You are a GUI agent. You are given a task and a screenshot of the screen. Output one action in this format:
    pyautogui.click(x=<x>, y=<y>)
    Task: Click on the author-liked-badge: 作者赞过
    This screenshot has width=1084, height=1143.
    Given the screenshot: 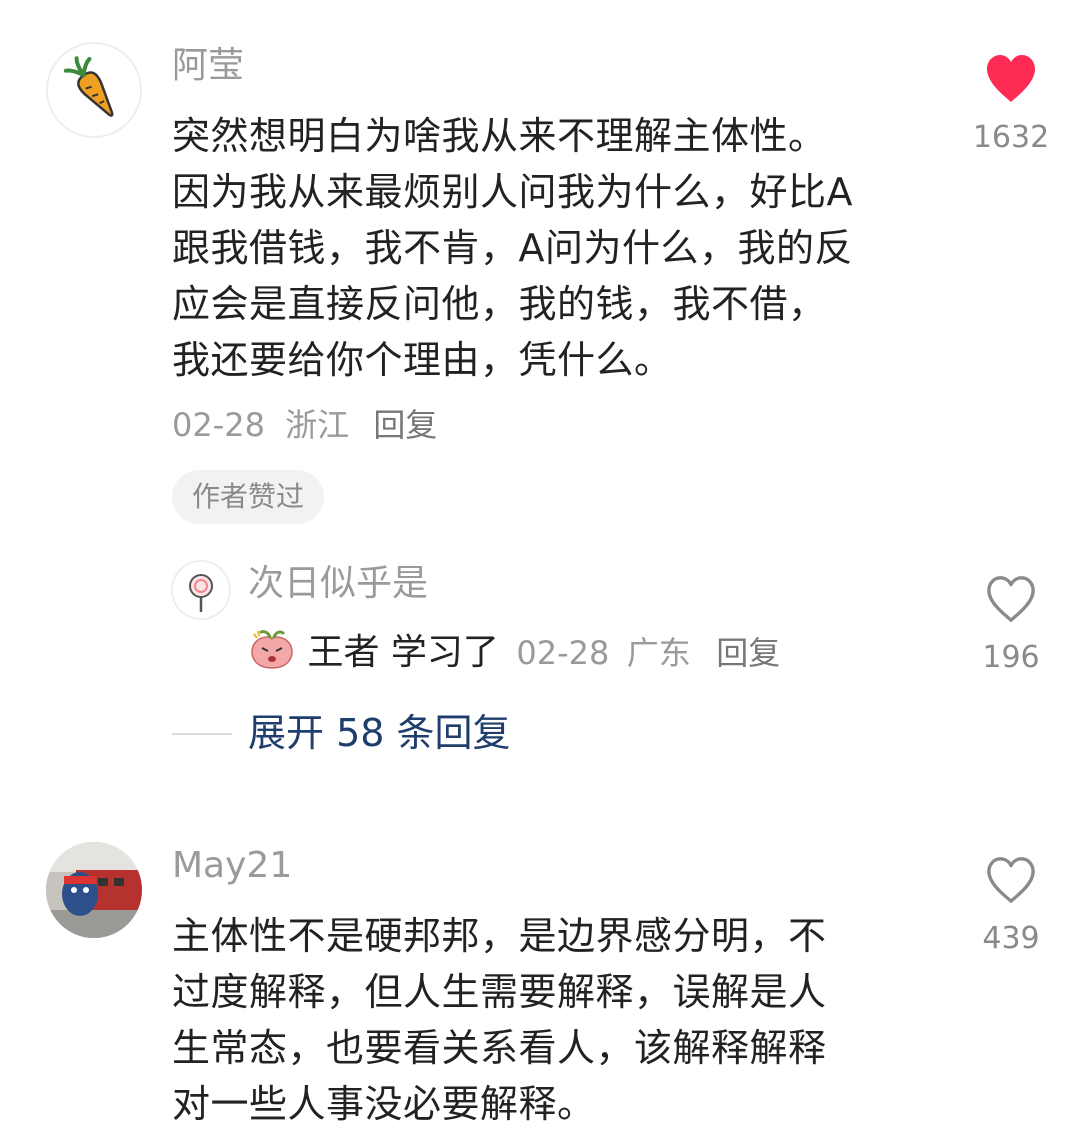 What is the action you would take?
    pyautogui.click(x=248, y=497)
    